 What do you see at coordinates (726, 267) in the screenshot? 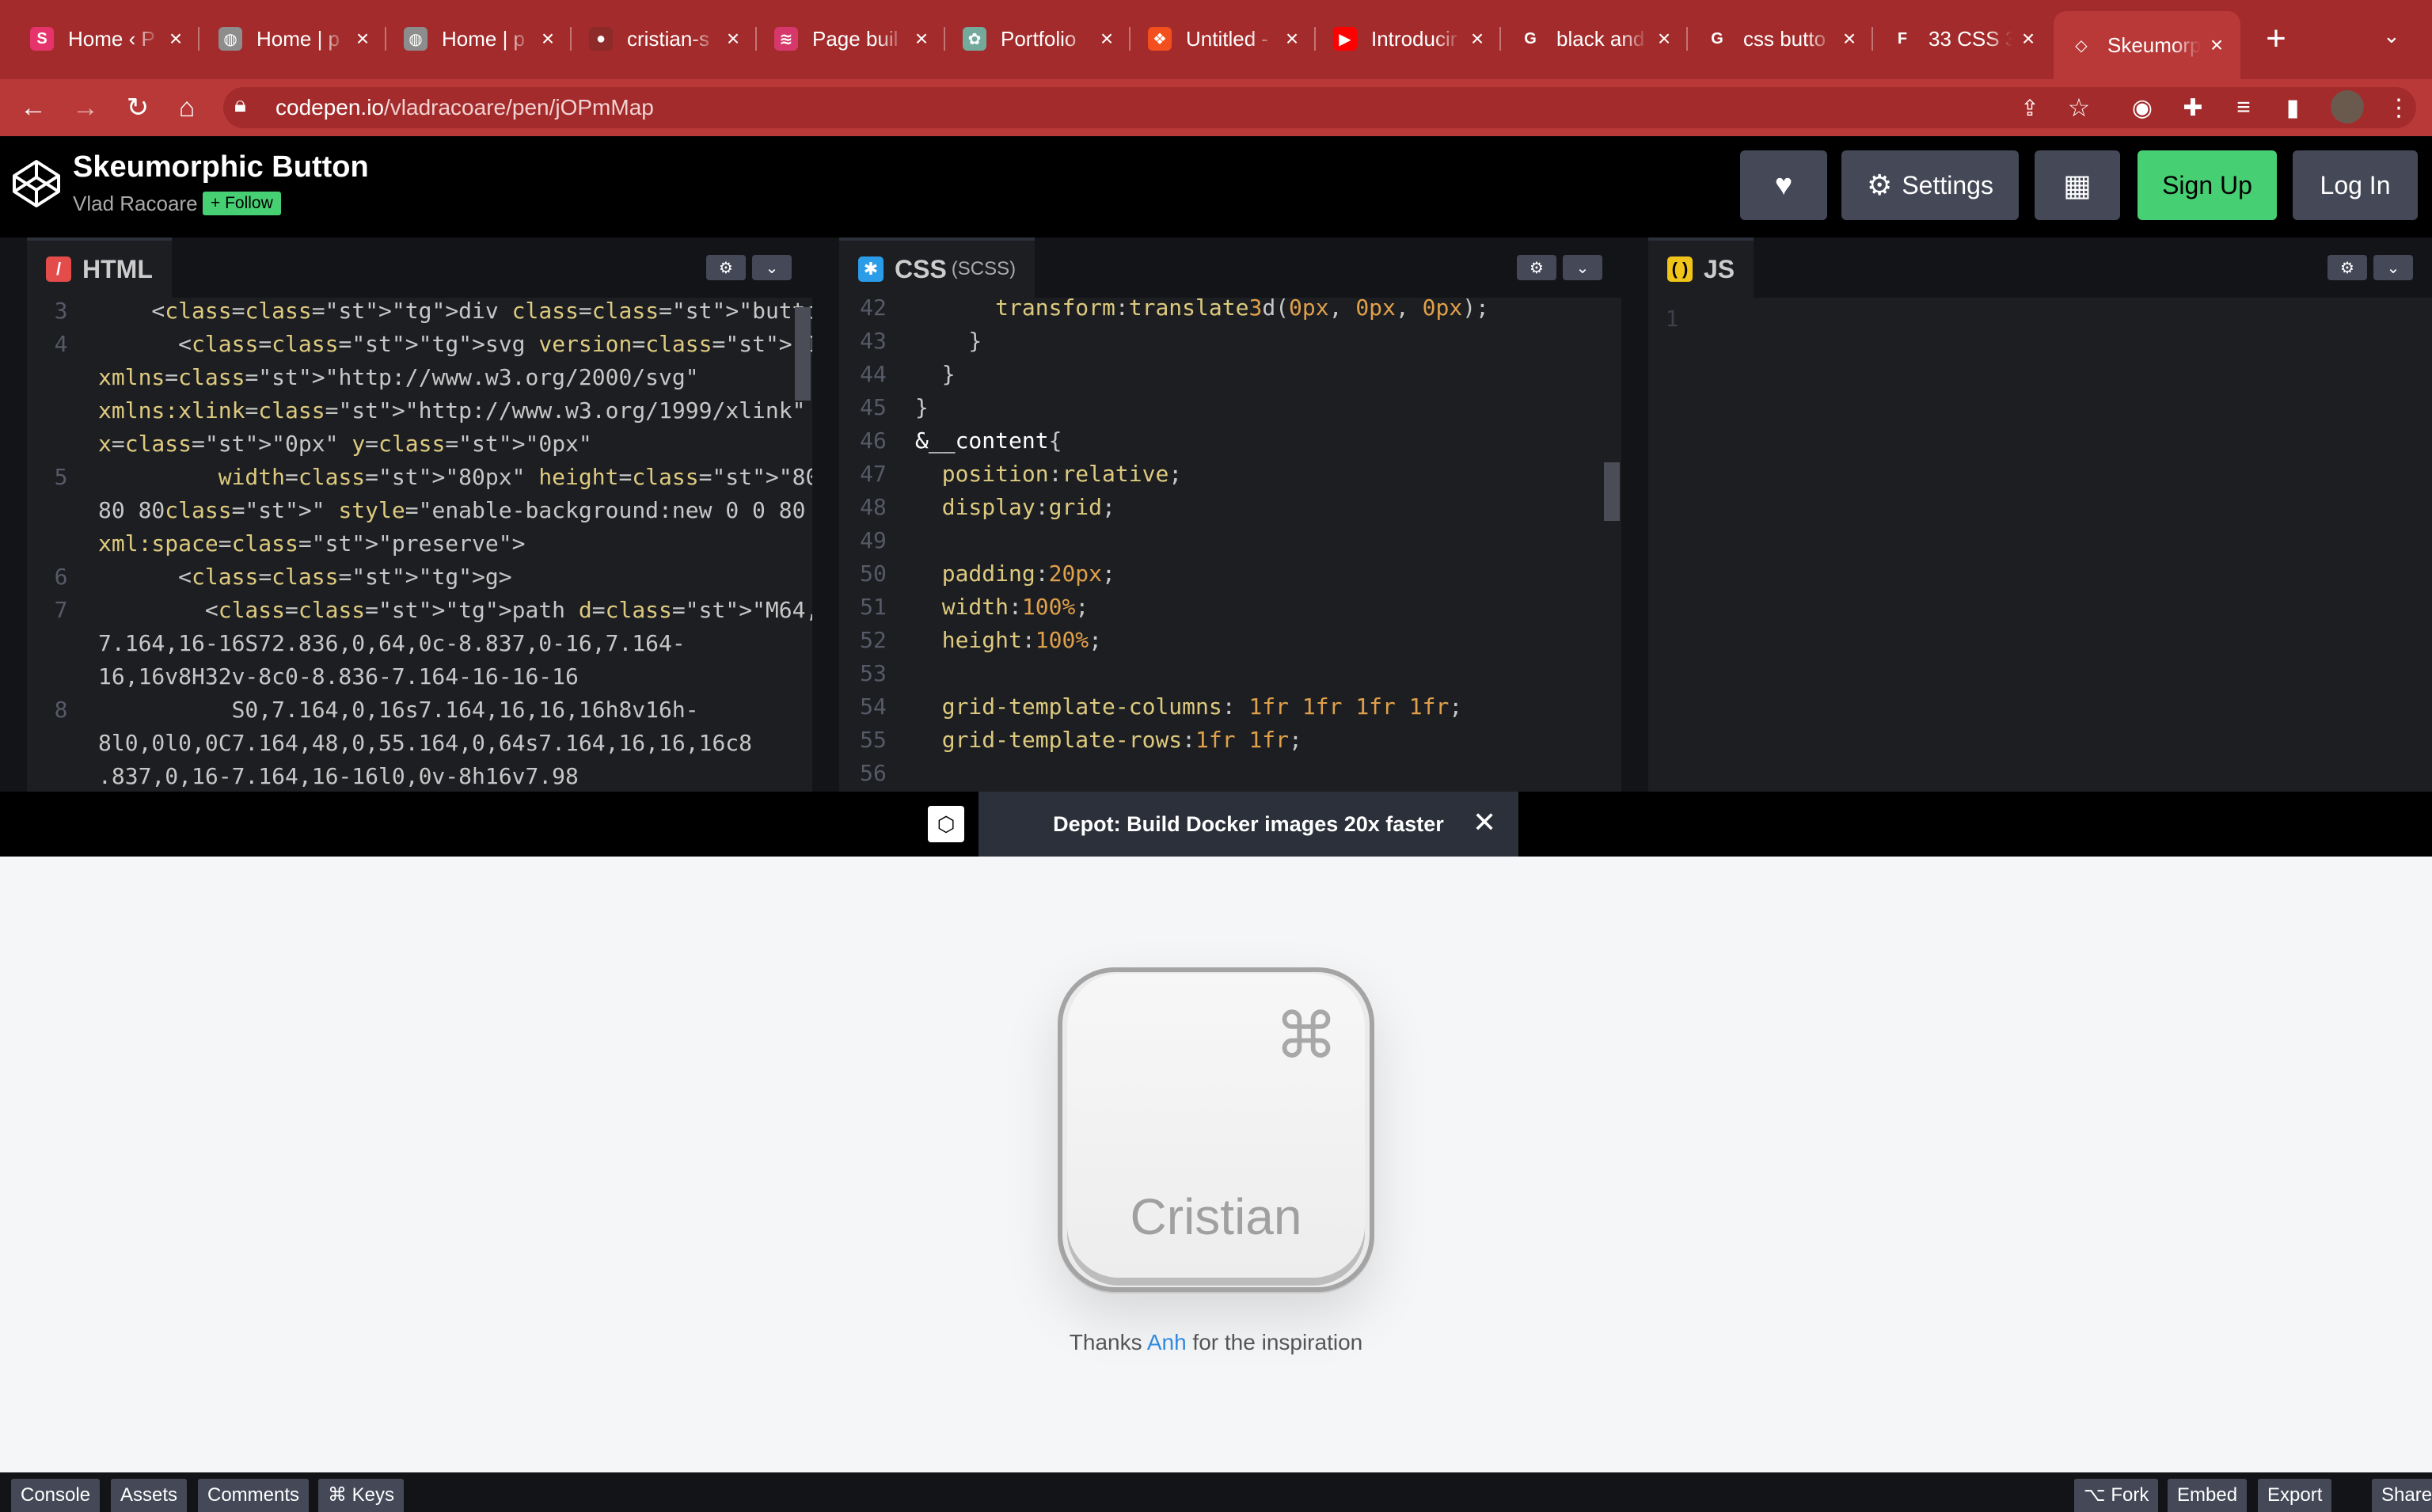
I see `html-settings-button: ⚙` at bounding box center [726, 267].